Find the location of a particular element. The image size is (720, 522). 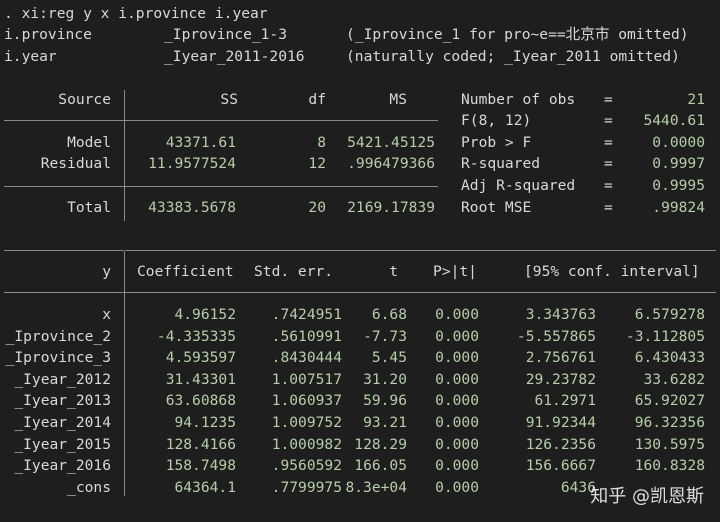

coef-header-stderr: Std. err. is located at coordinates (294, 271).